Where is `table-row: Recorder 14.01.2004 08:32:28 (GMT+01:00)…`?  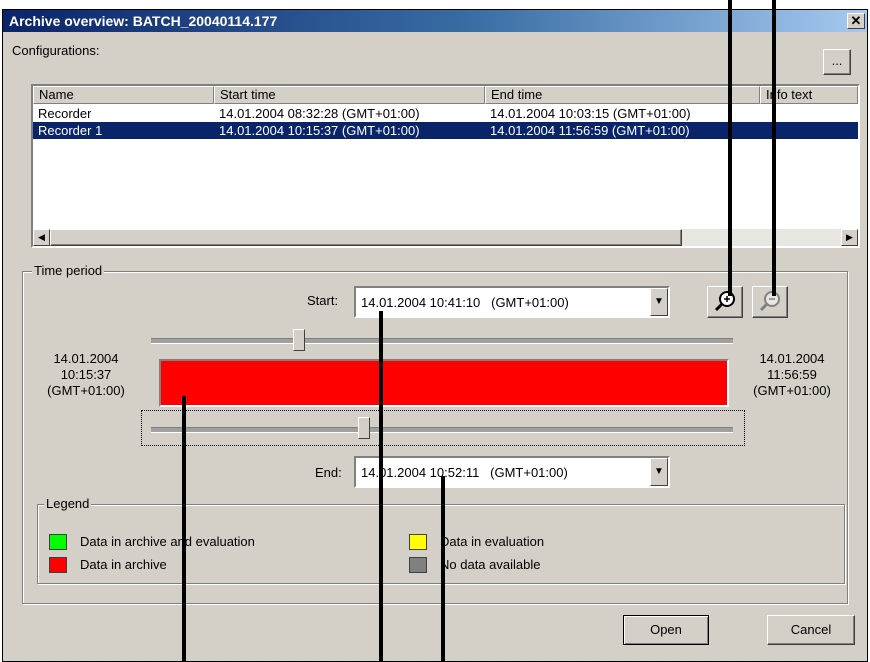
table-row: Recorder 14.01.2004 08:32:28 (GMT+01:00)… is located at coordinates (445, 113).